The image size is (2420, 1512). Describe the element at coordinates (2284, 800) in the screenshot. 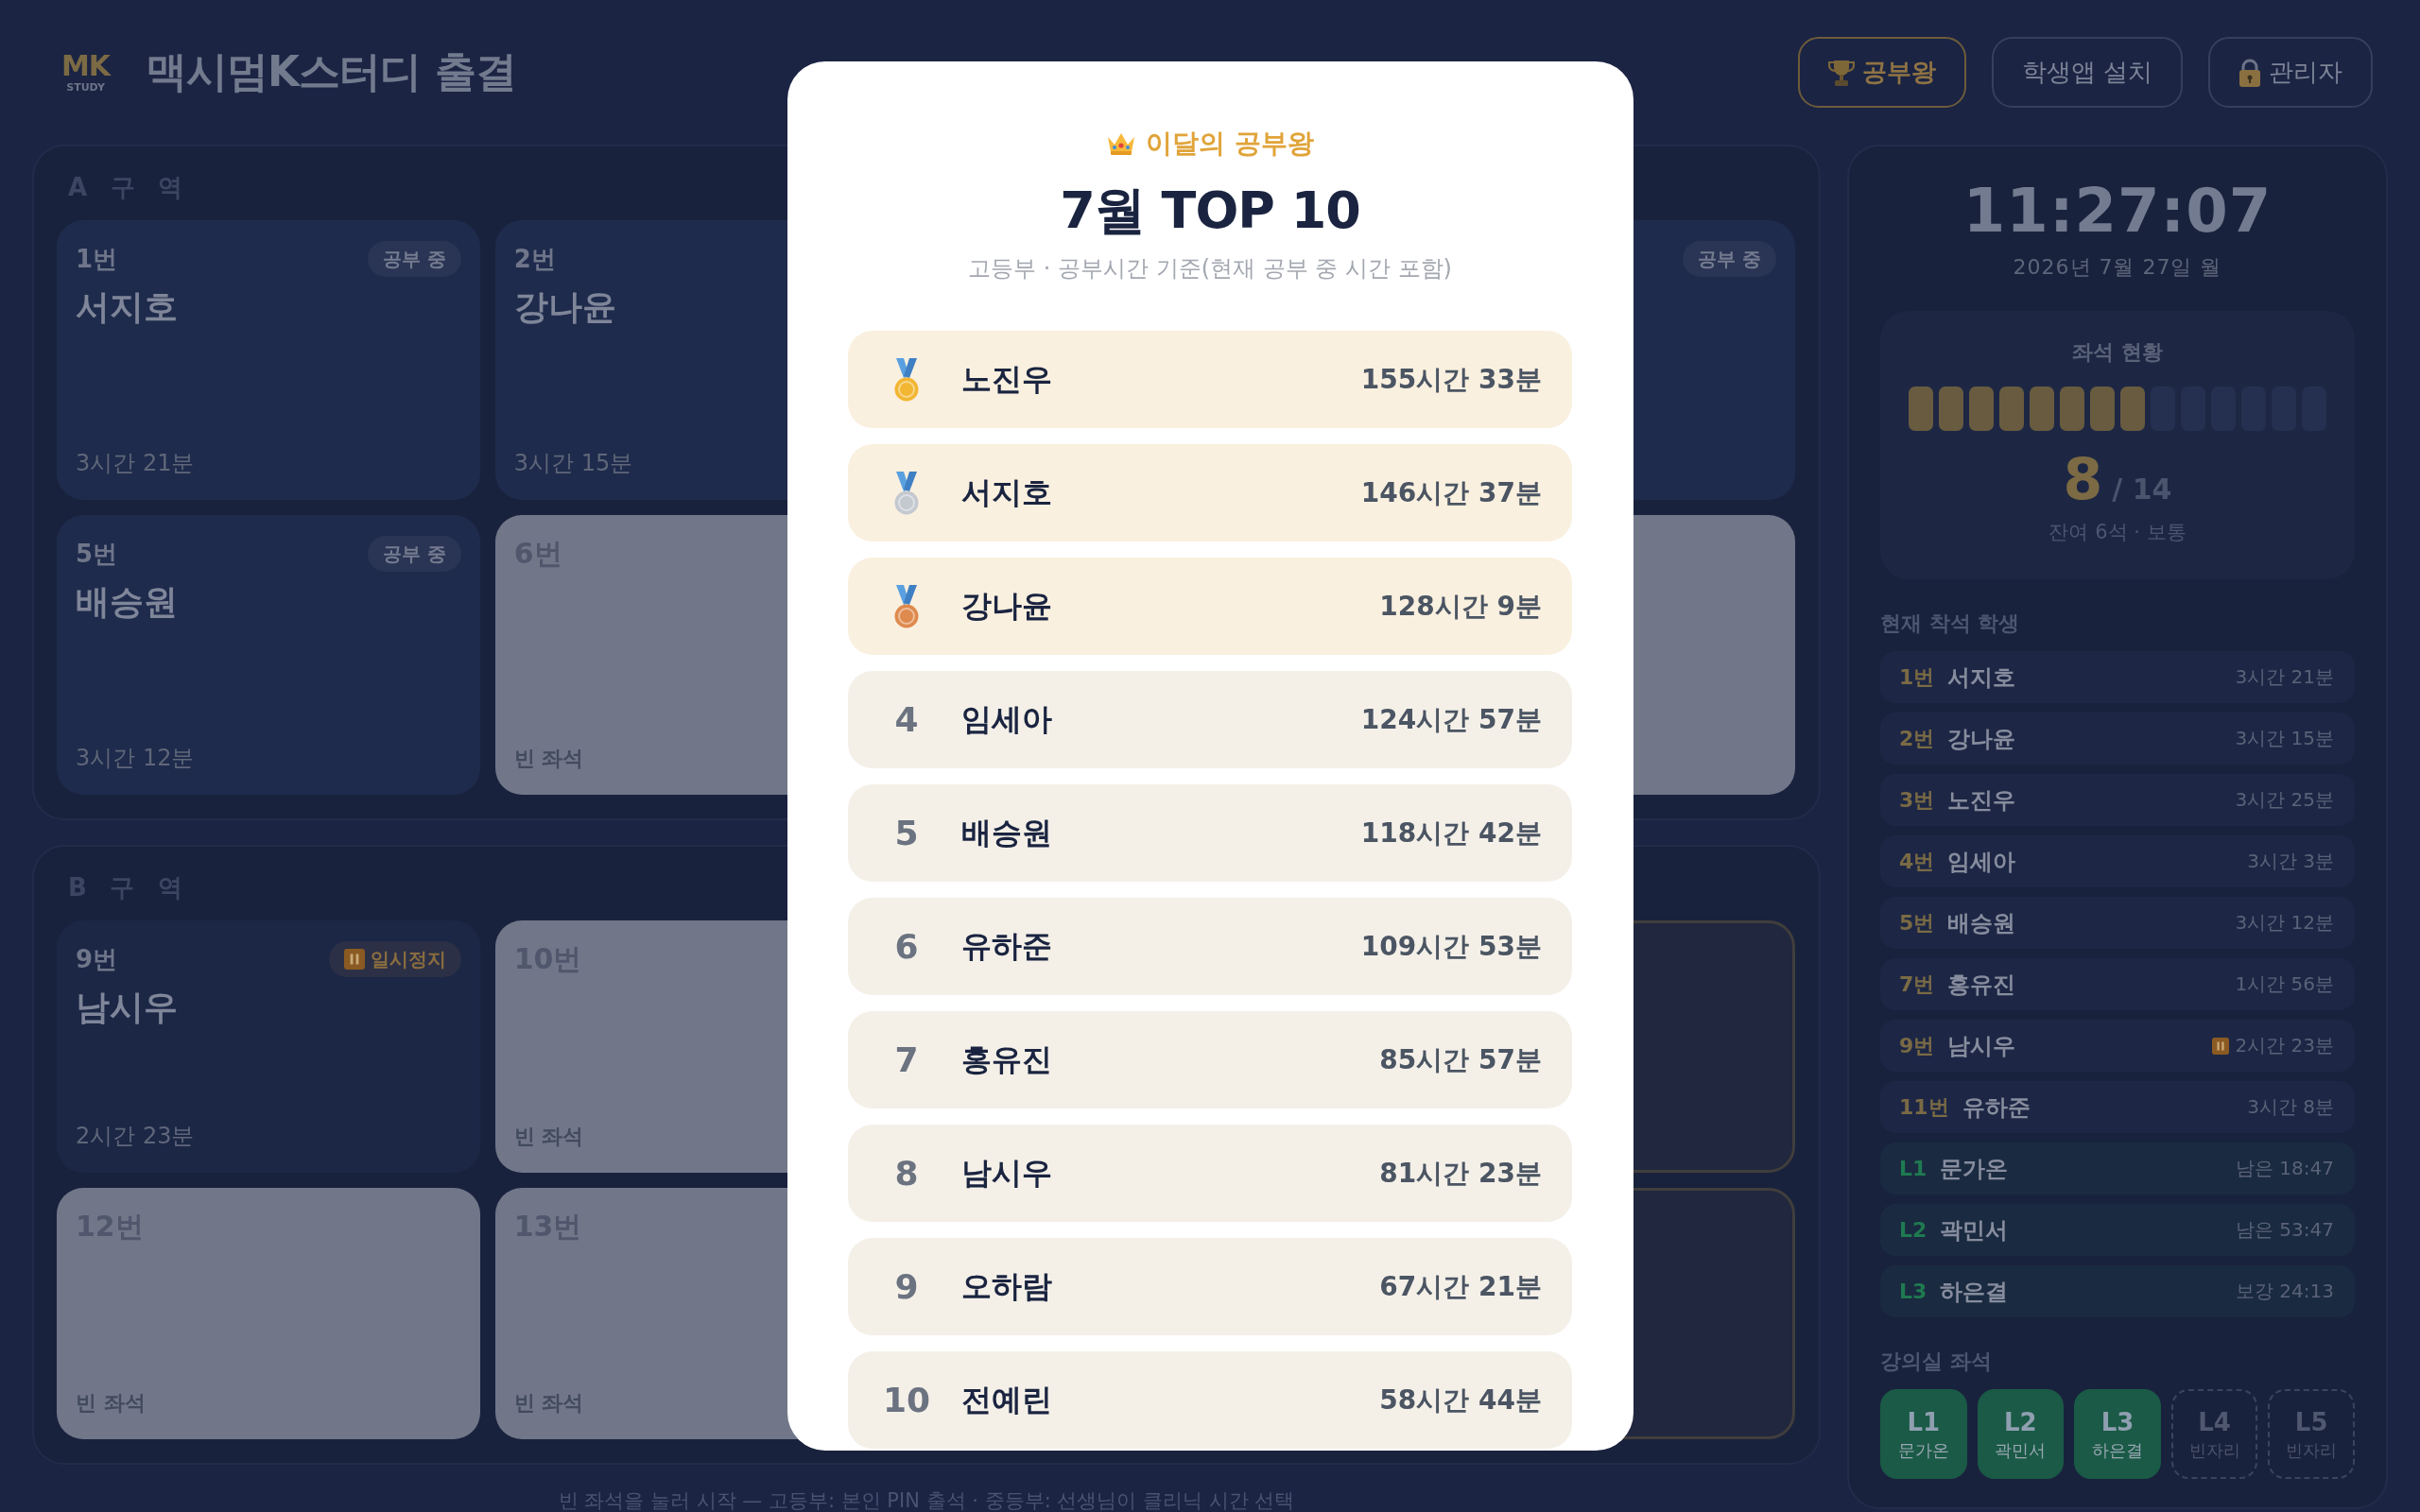

I see `study-time: 3시간 25분` at that location.